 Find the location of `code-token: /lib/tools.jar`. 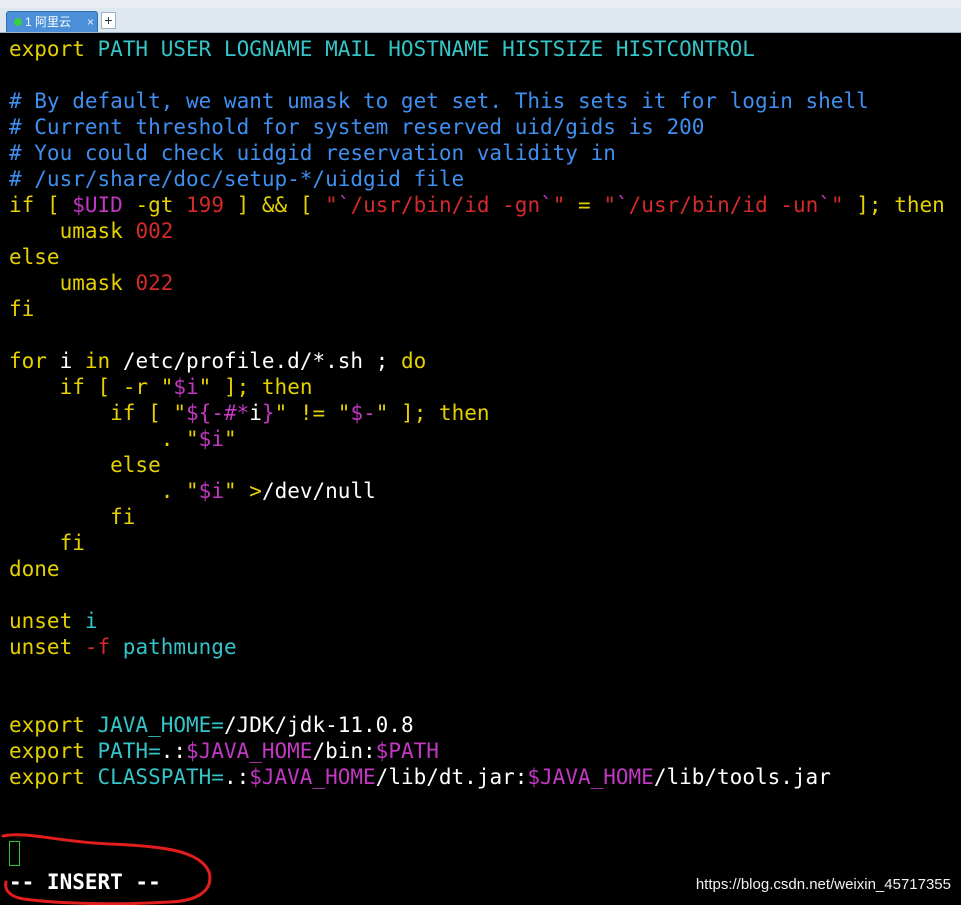

code-token: /lib/tools.jar is located at coordinates (742, 777).